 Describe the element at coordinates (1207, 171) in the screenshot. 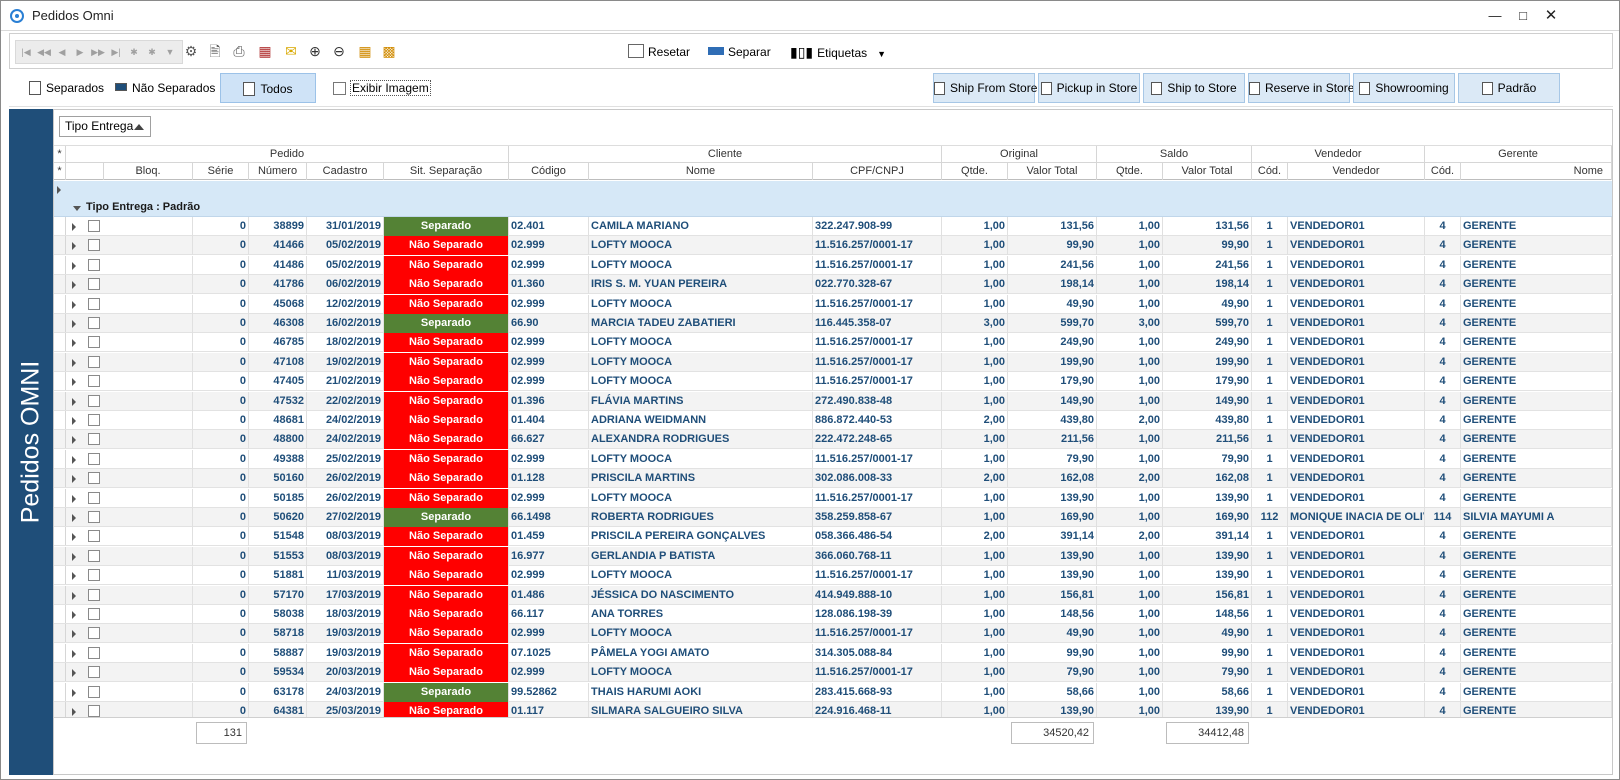

I see `header-saldo-valor-total: Valor Total` at that location.